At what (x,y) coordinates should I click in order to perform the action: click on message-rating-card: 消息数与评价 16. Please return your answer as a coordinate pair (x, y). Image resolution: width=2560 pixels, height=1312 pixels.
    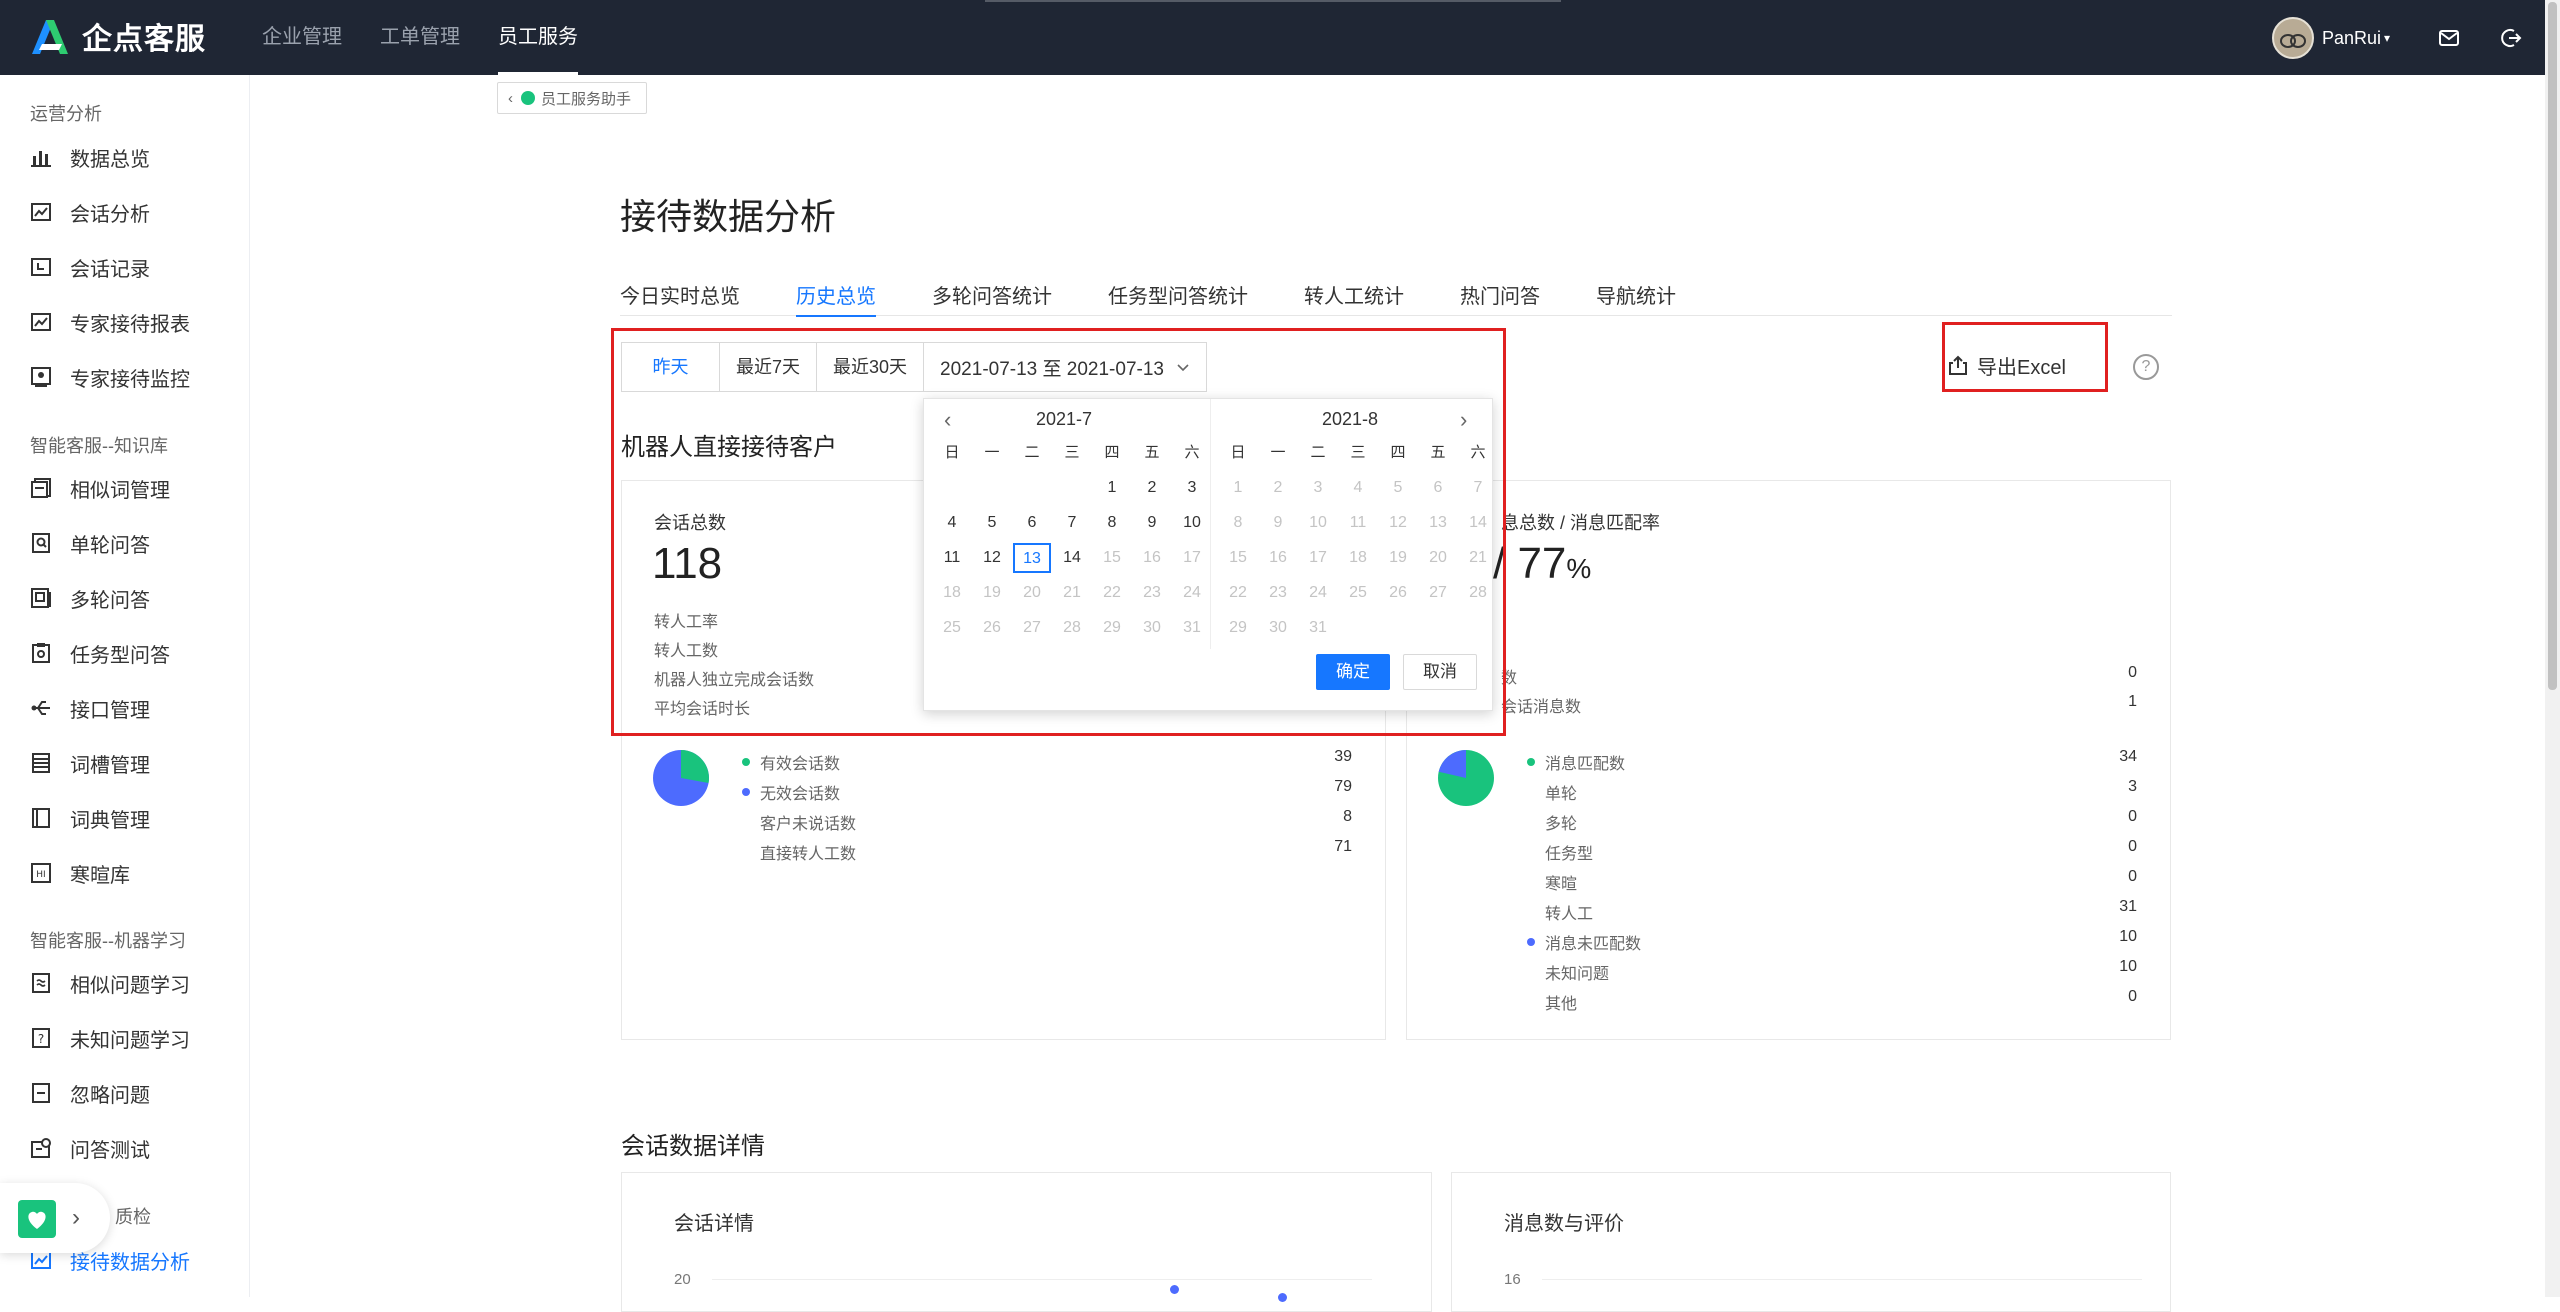
    Looking at the image, I should click on (1811, 1242).